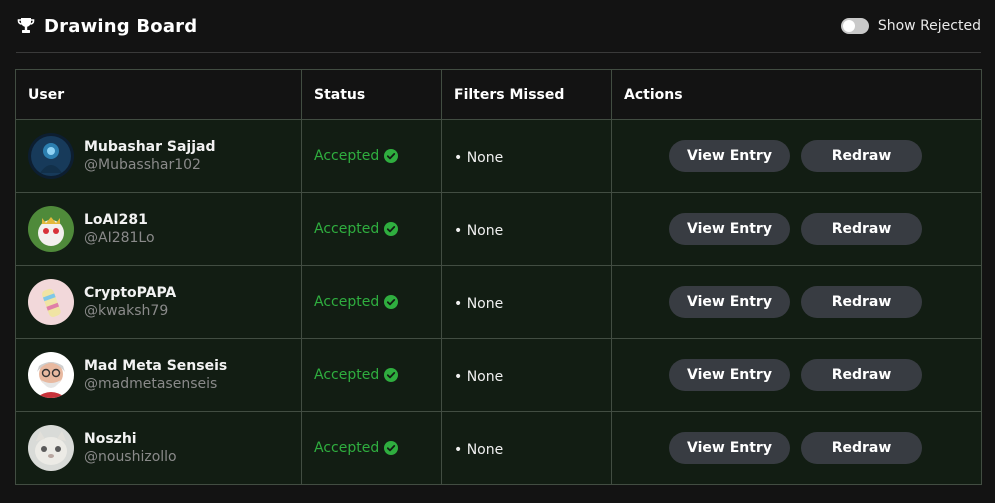 The width and height of the screenshot is (995, 503). Describe the element at coordinates (158, 229) in the screenshot. I see `user-cell: LoAI281 @AI281Lo` at that location.